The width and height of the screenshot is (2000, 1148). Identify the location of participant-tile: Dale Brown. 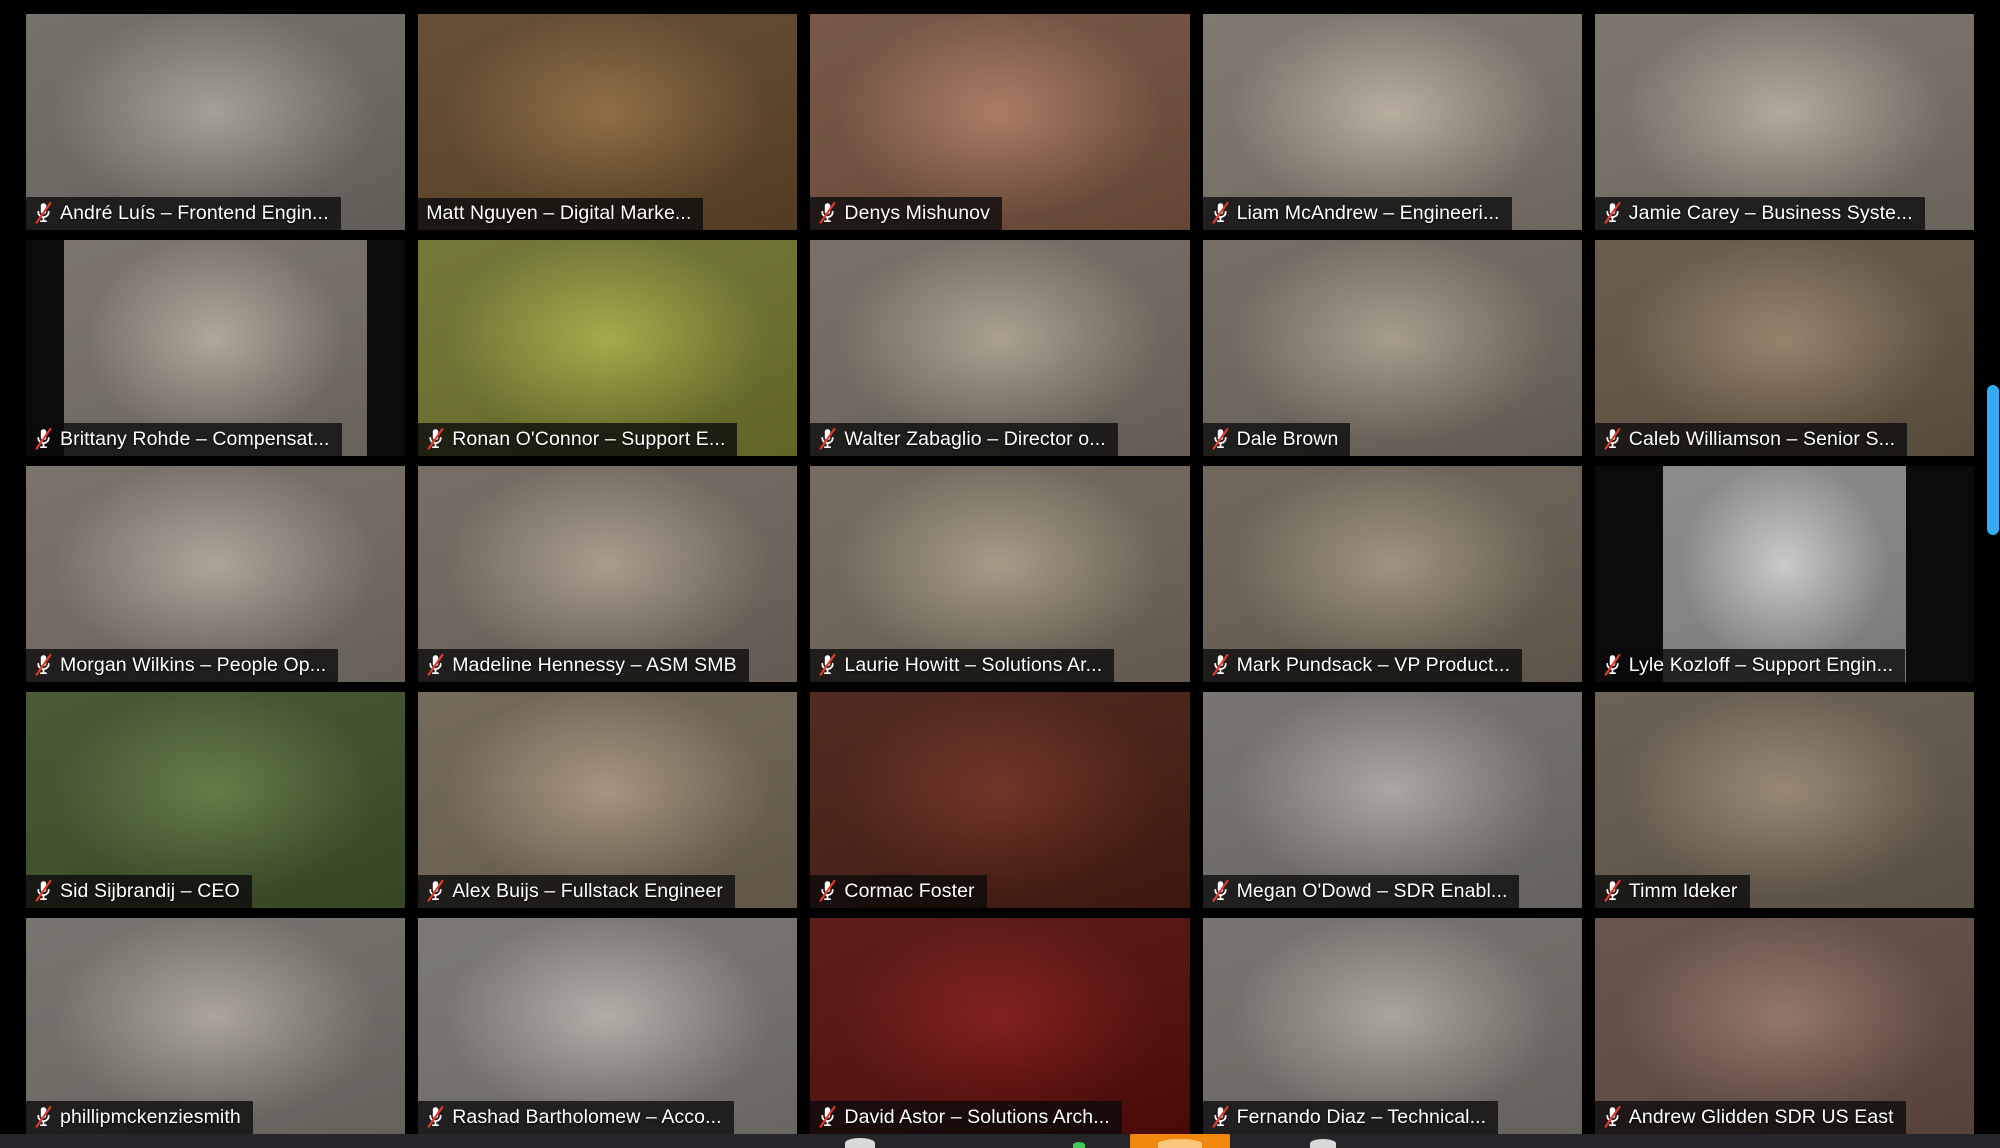
(1392, 348).